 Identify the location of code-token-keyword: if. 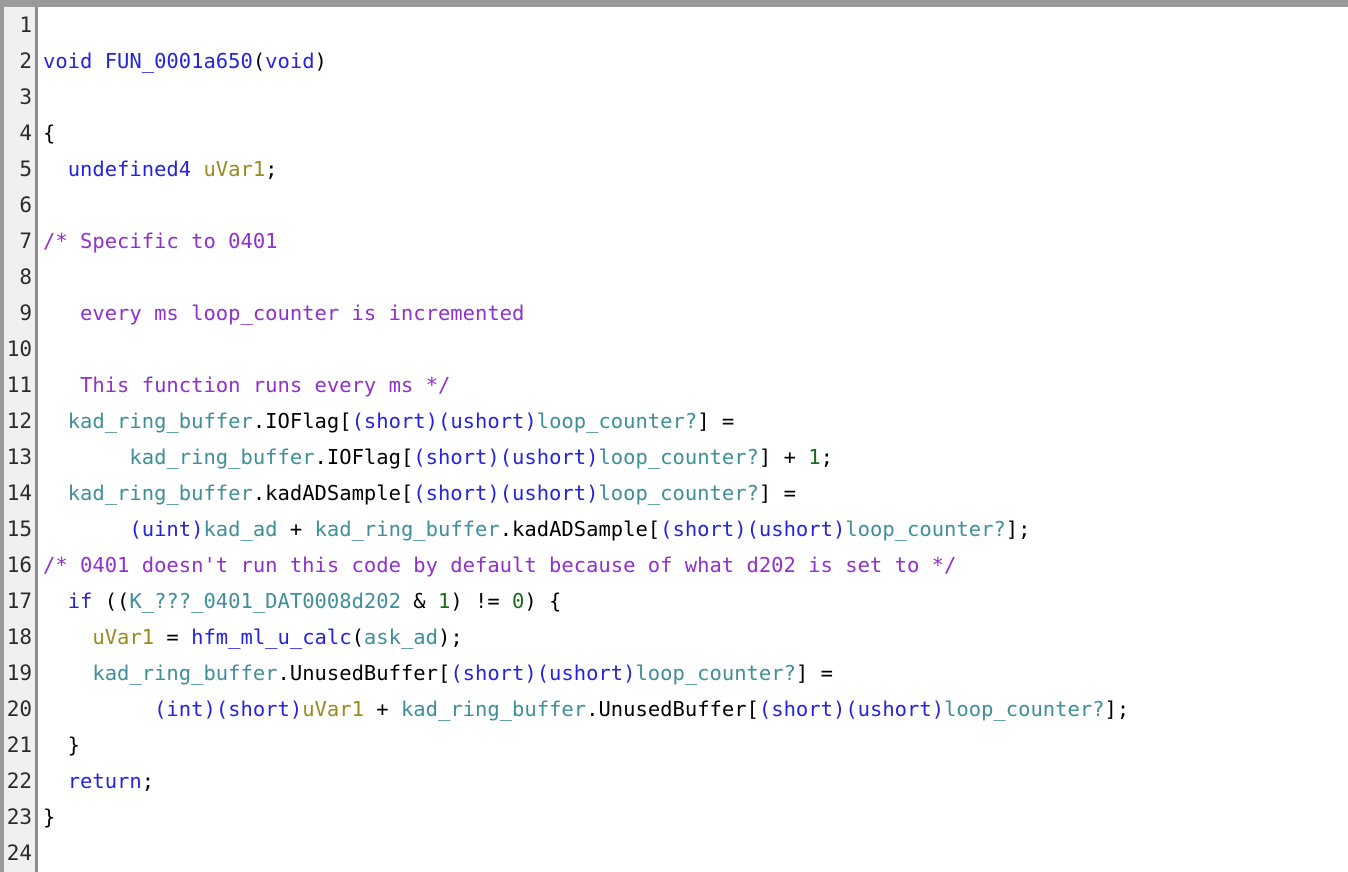
(80, 601).